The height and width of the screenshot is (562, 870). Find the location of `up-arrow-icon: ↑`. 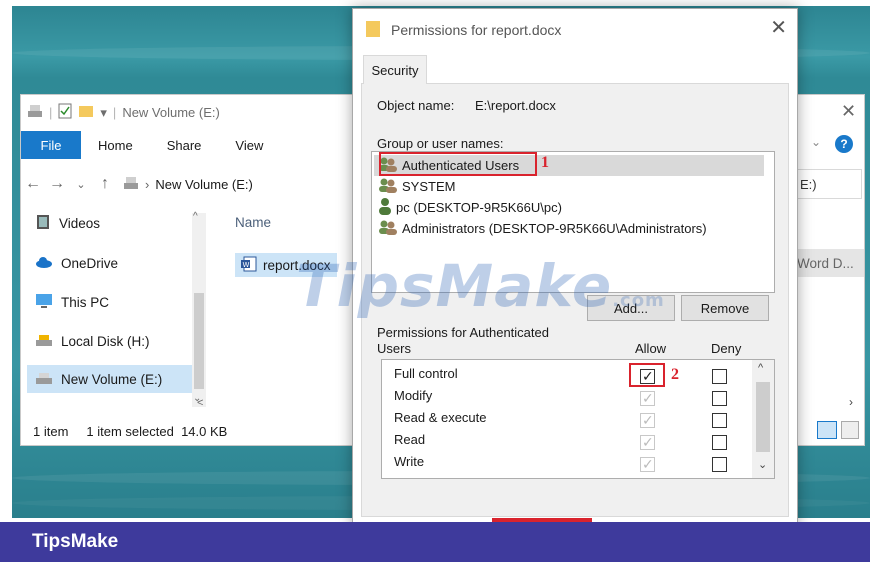

up-arrow-icon: ↑ is located at coordinates (105, 184).